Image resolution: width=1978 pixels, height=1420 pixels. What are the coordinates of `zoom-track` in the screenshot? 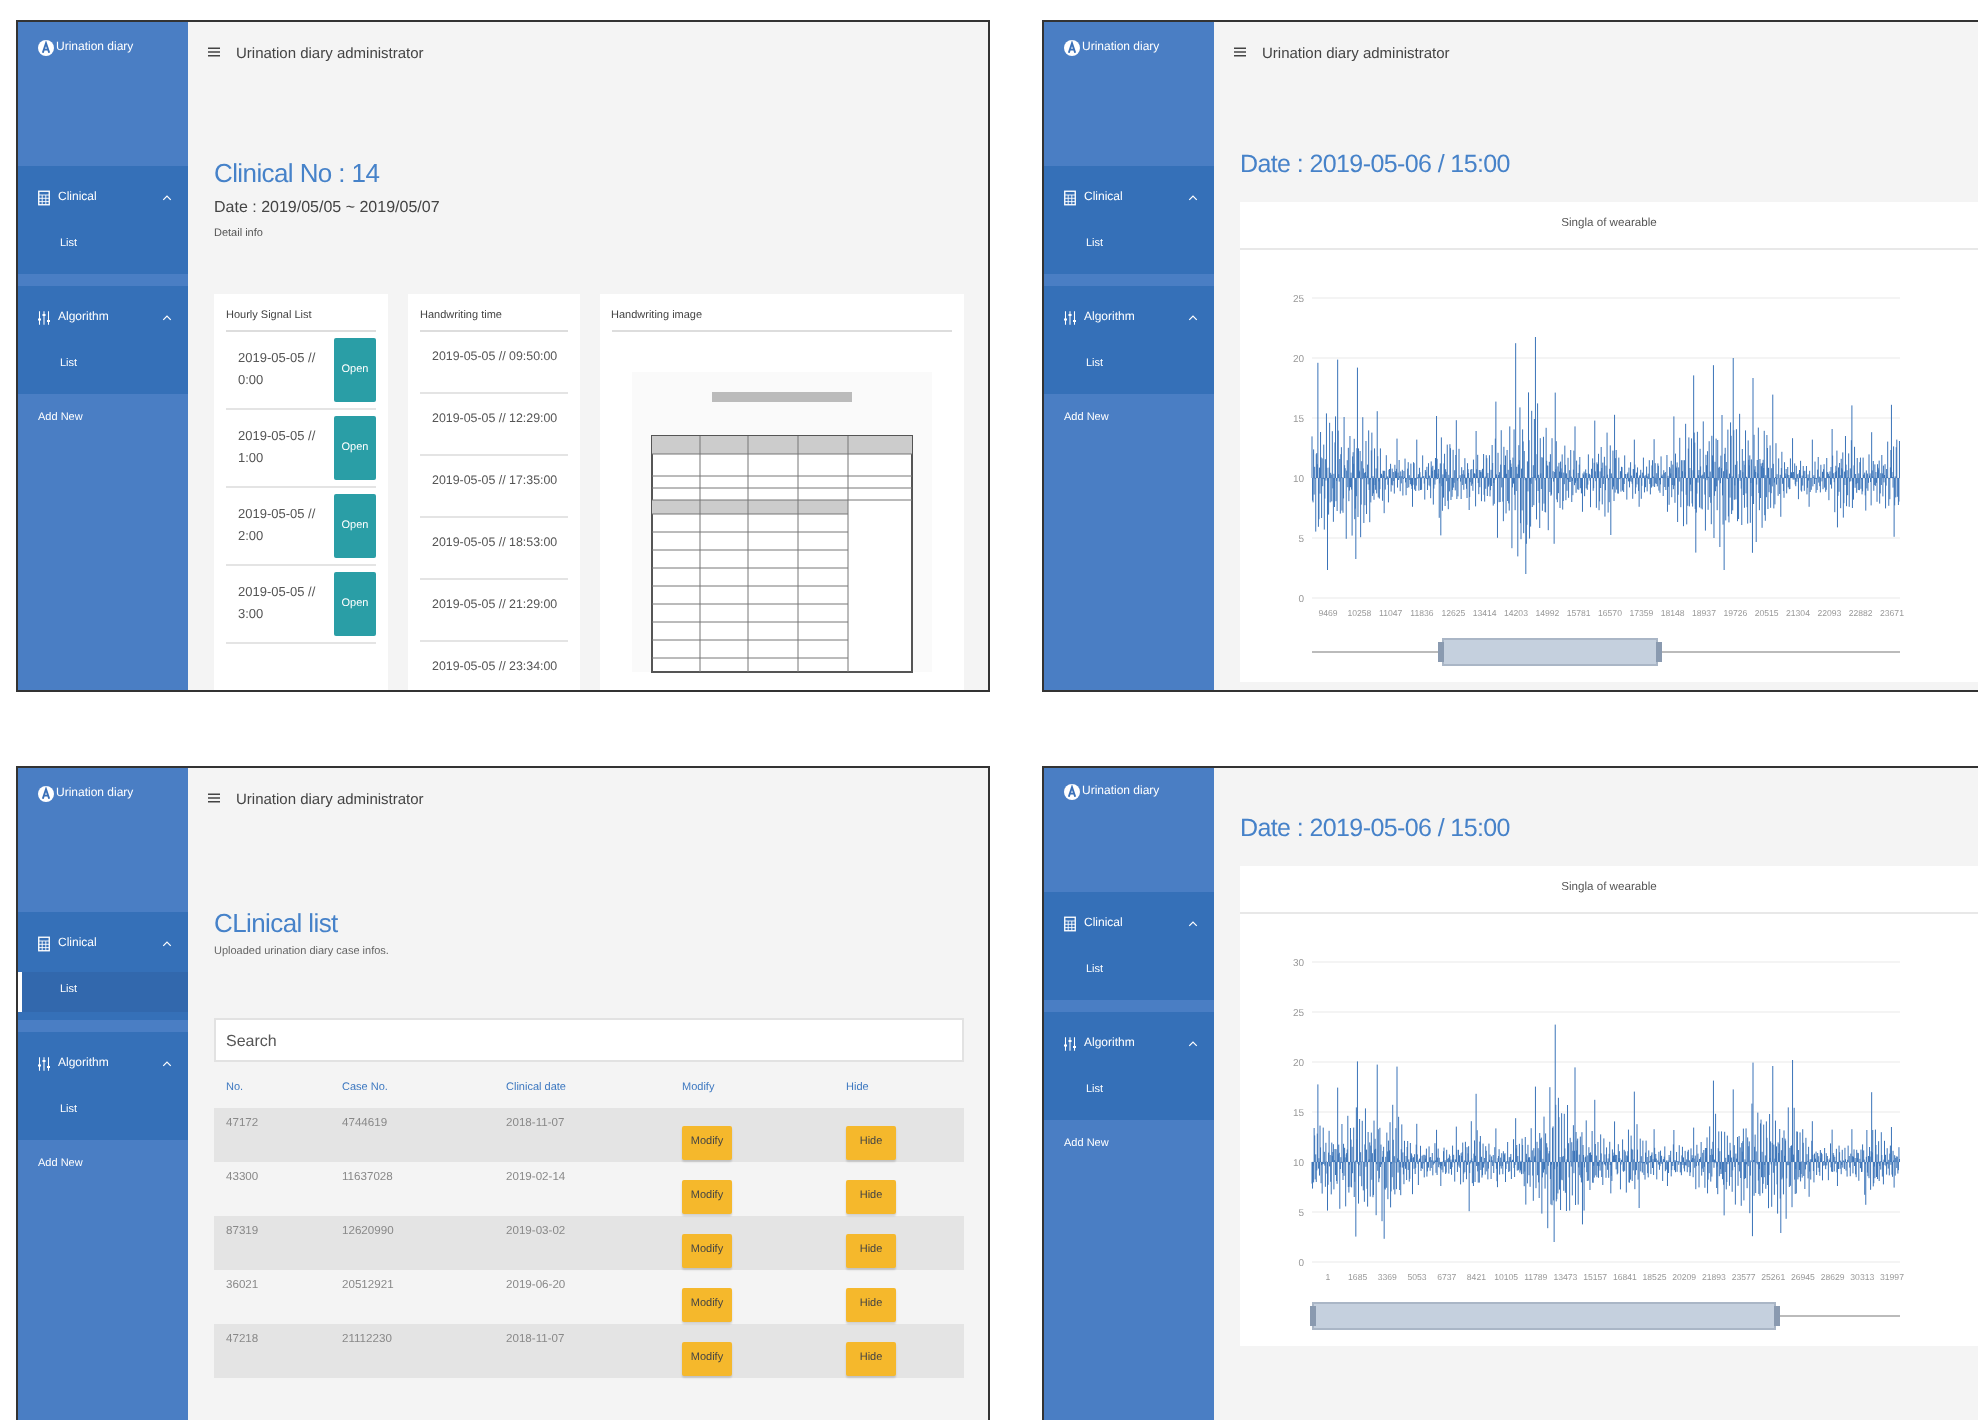 It's located at (1606, 1316).